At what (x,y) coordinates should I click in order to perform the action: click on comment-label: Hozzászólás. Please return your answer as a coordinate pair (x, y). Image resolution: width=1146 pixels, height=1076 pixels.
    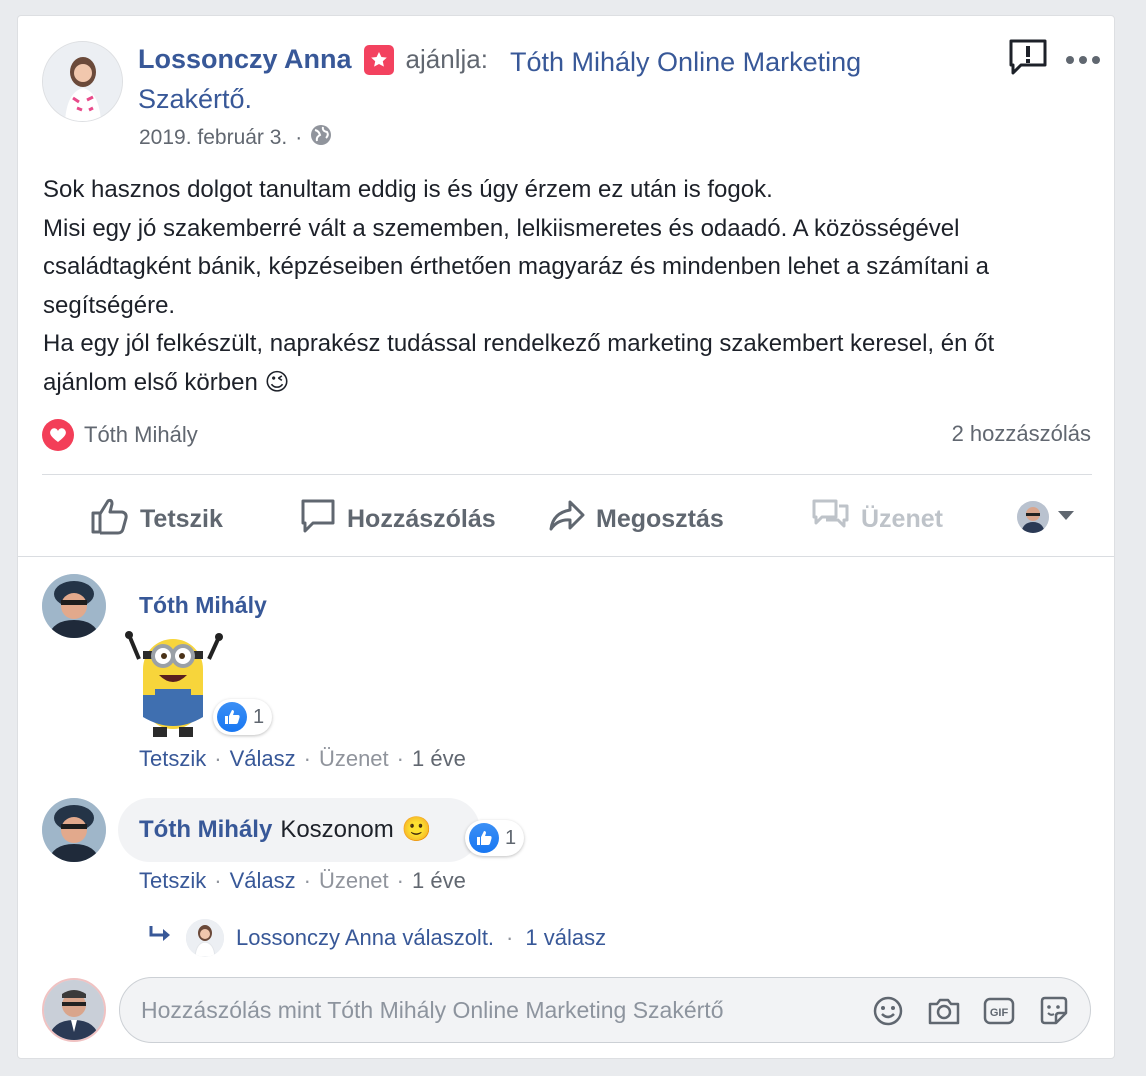
    Looking at the image, I should click on (421, 519).